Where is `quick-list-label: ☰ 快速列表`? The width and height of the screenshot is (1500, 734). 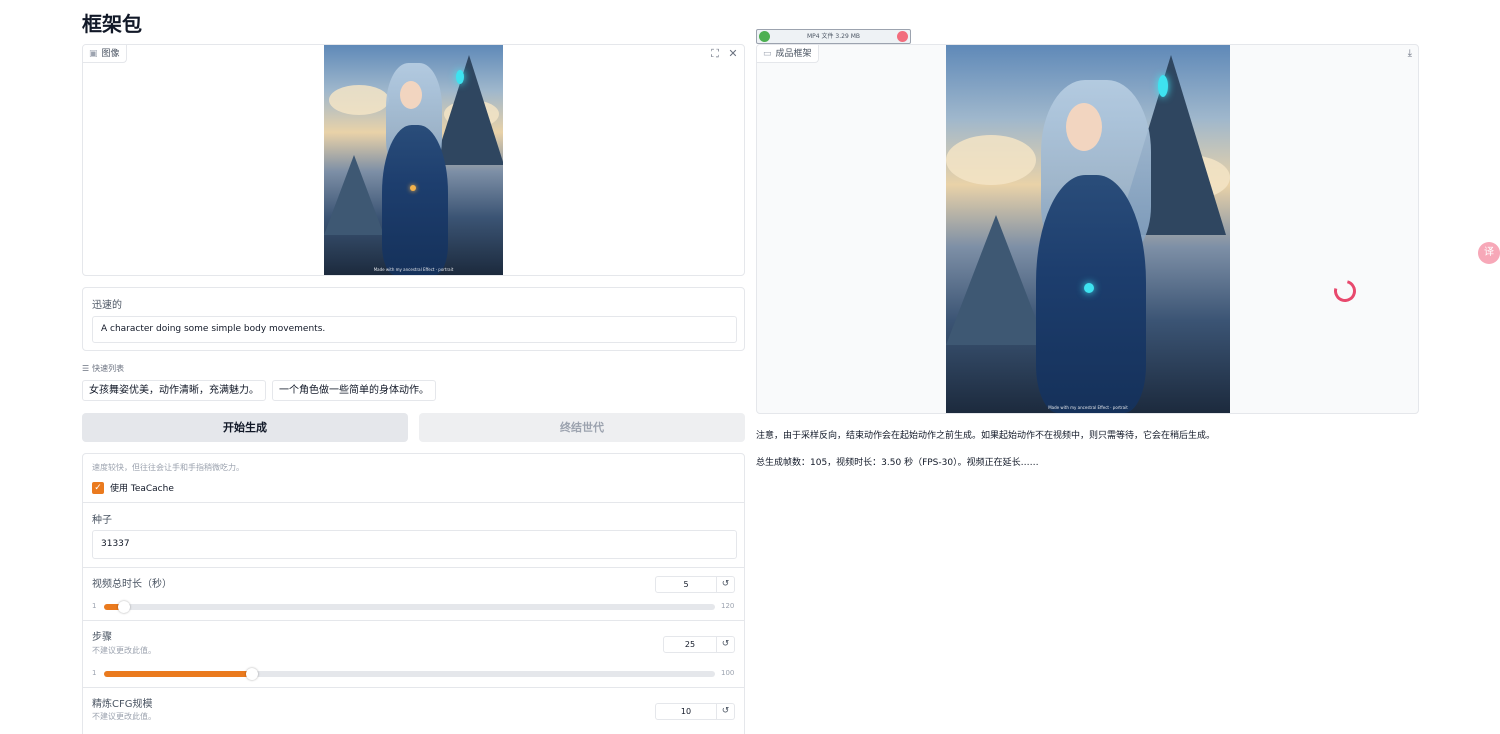
quick-list-label: ☰ 快速列表 is located at coordinates (103, 368).